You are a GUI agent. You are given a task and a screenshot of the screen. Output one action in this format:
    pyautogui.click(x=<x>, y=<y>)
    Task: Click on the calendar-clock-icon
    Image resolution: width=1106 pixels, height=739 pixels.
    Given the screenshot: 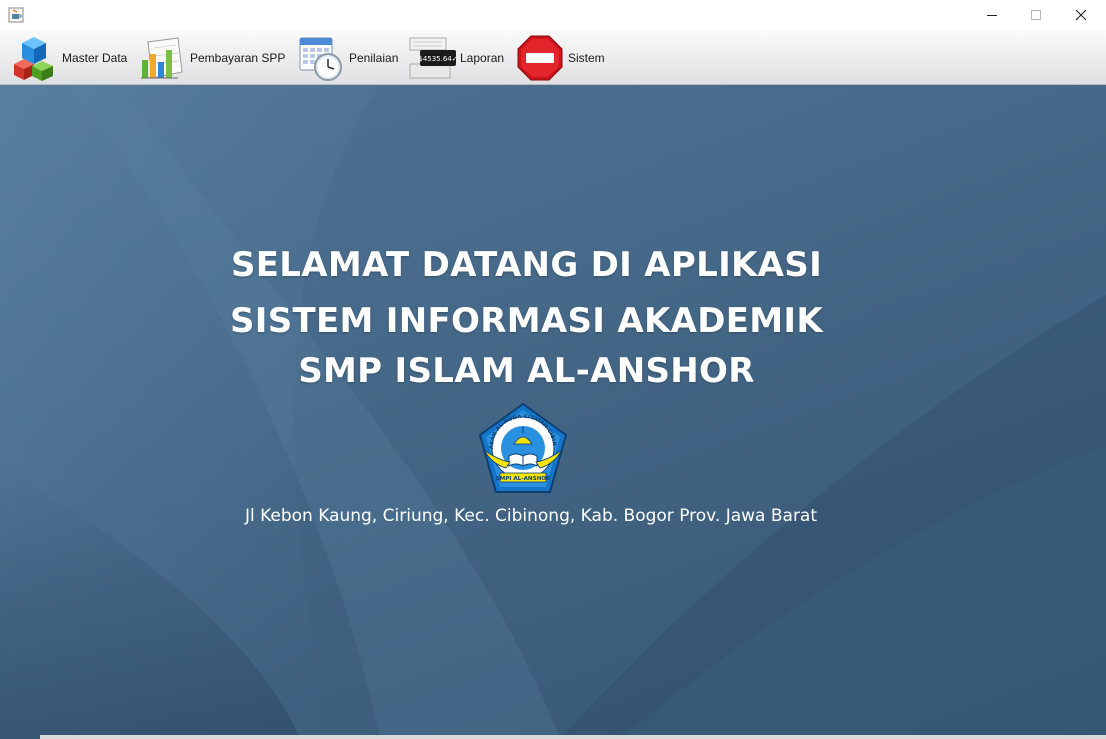 What is the action you would take?
    pyautogui.click(x=320, y=59)
    